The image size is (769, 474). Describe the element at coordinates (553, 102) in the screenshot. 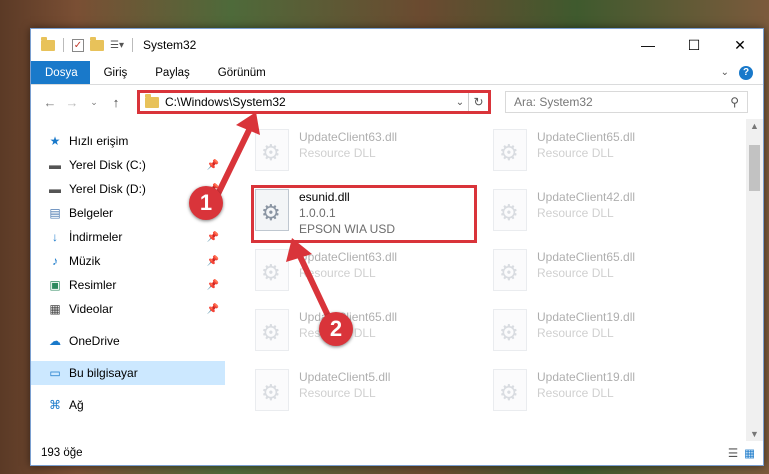

I see `search-input: Ara: System32` at that location.